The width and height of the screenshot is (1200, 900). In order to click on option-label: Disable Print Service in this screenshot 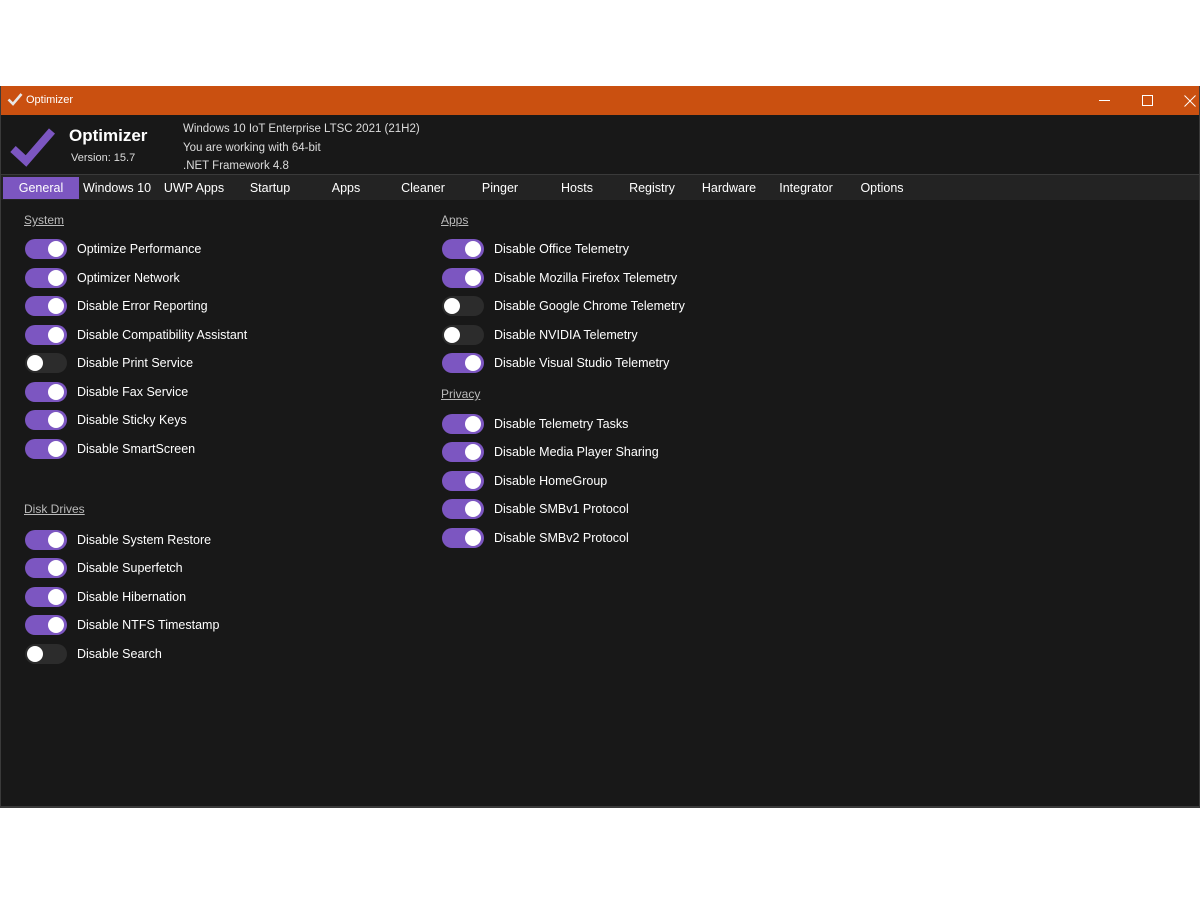, I will do `click(135, 363)`.